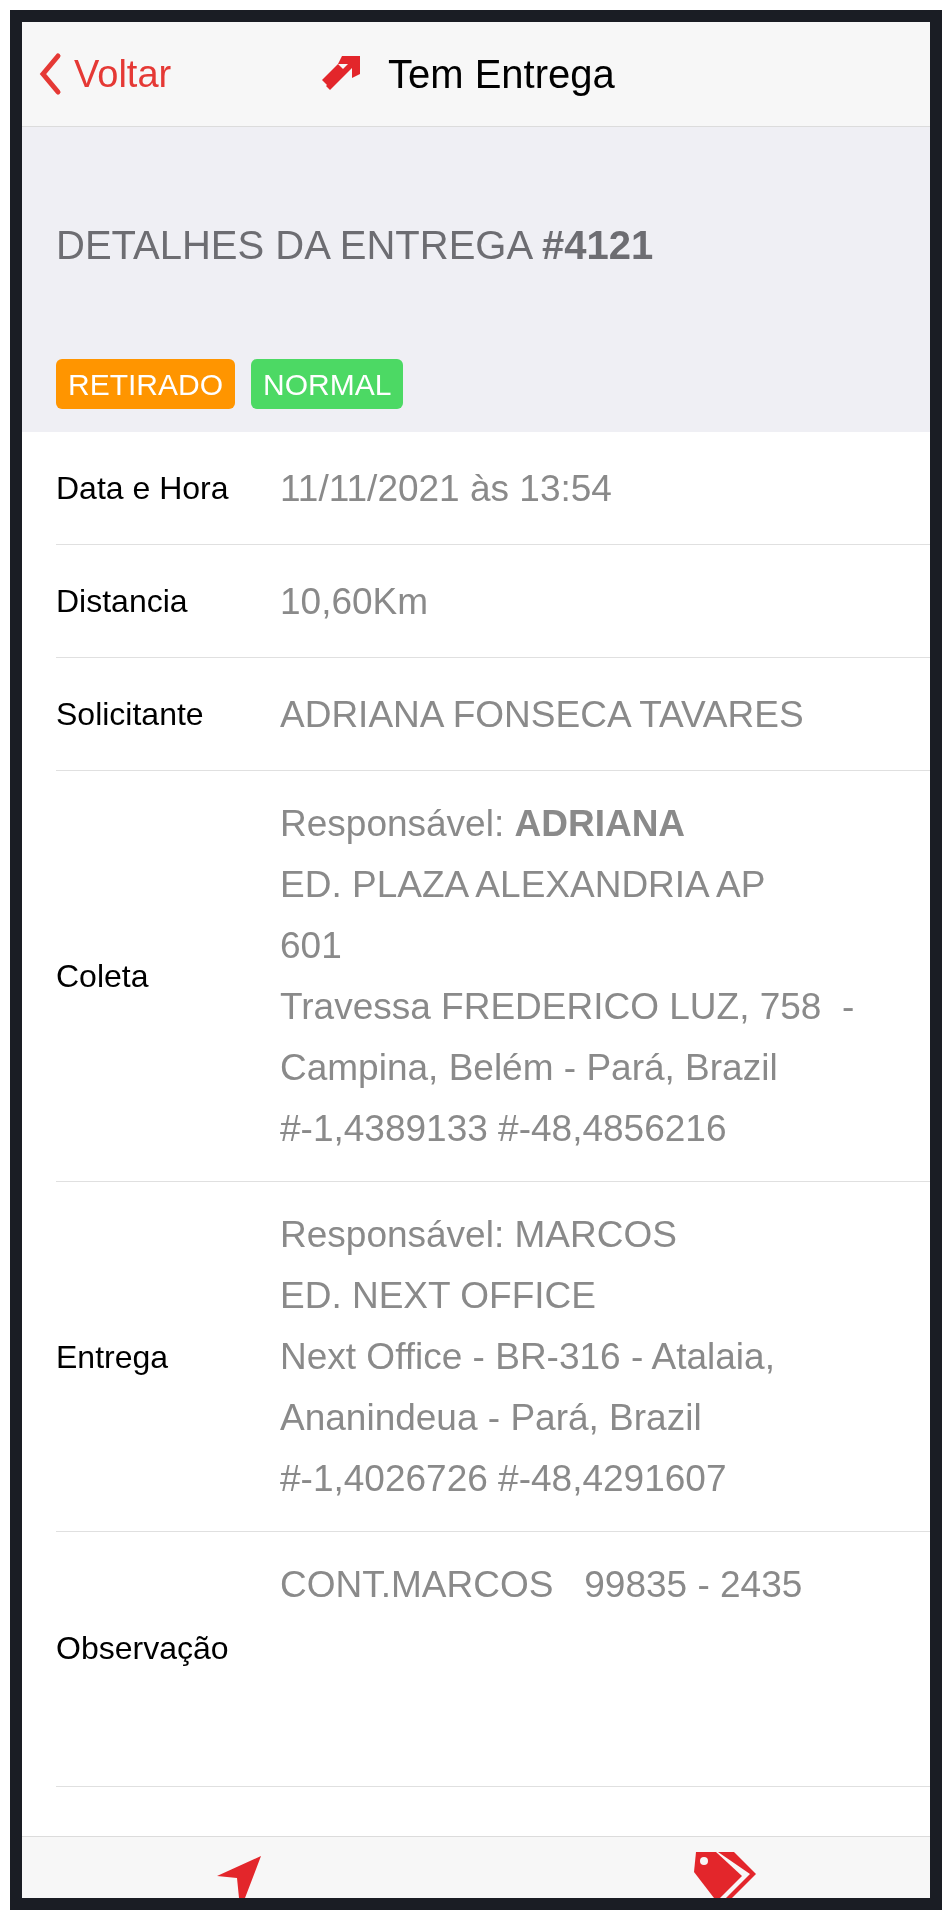  Describe the element at coordinates (130, 714) in the screenshot. I see `field-label: Solicitante` at that location.